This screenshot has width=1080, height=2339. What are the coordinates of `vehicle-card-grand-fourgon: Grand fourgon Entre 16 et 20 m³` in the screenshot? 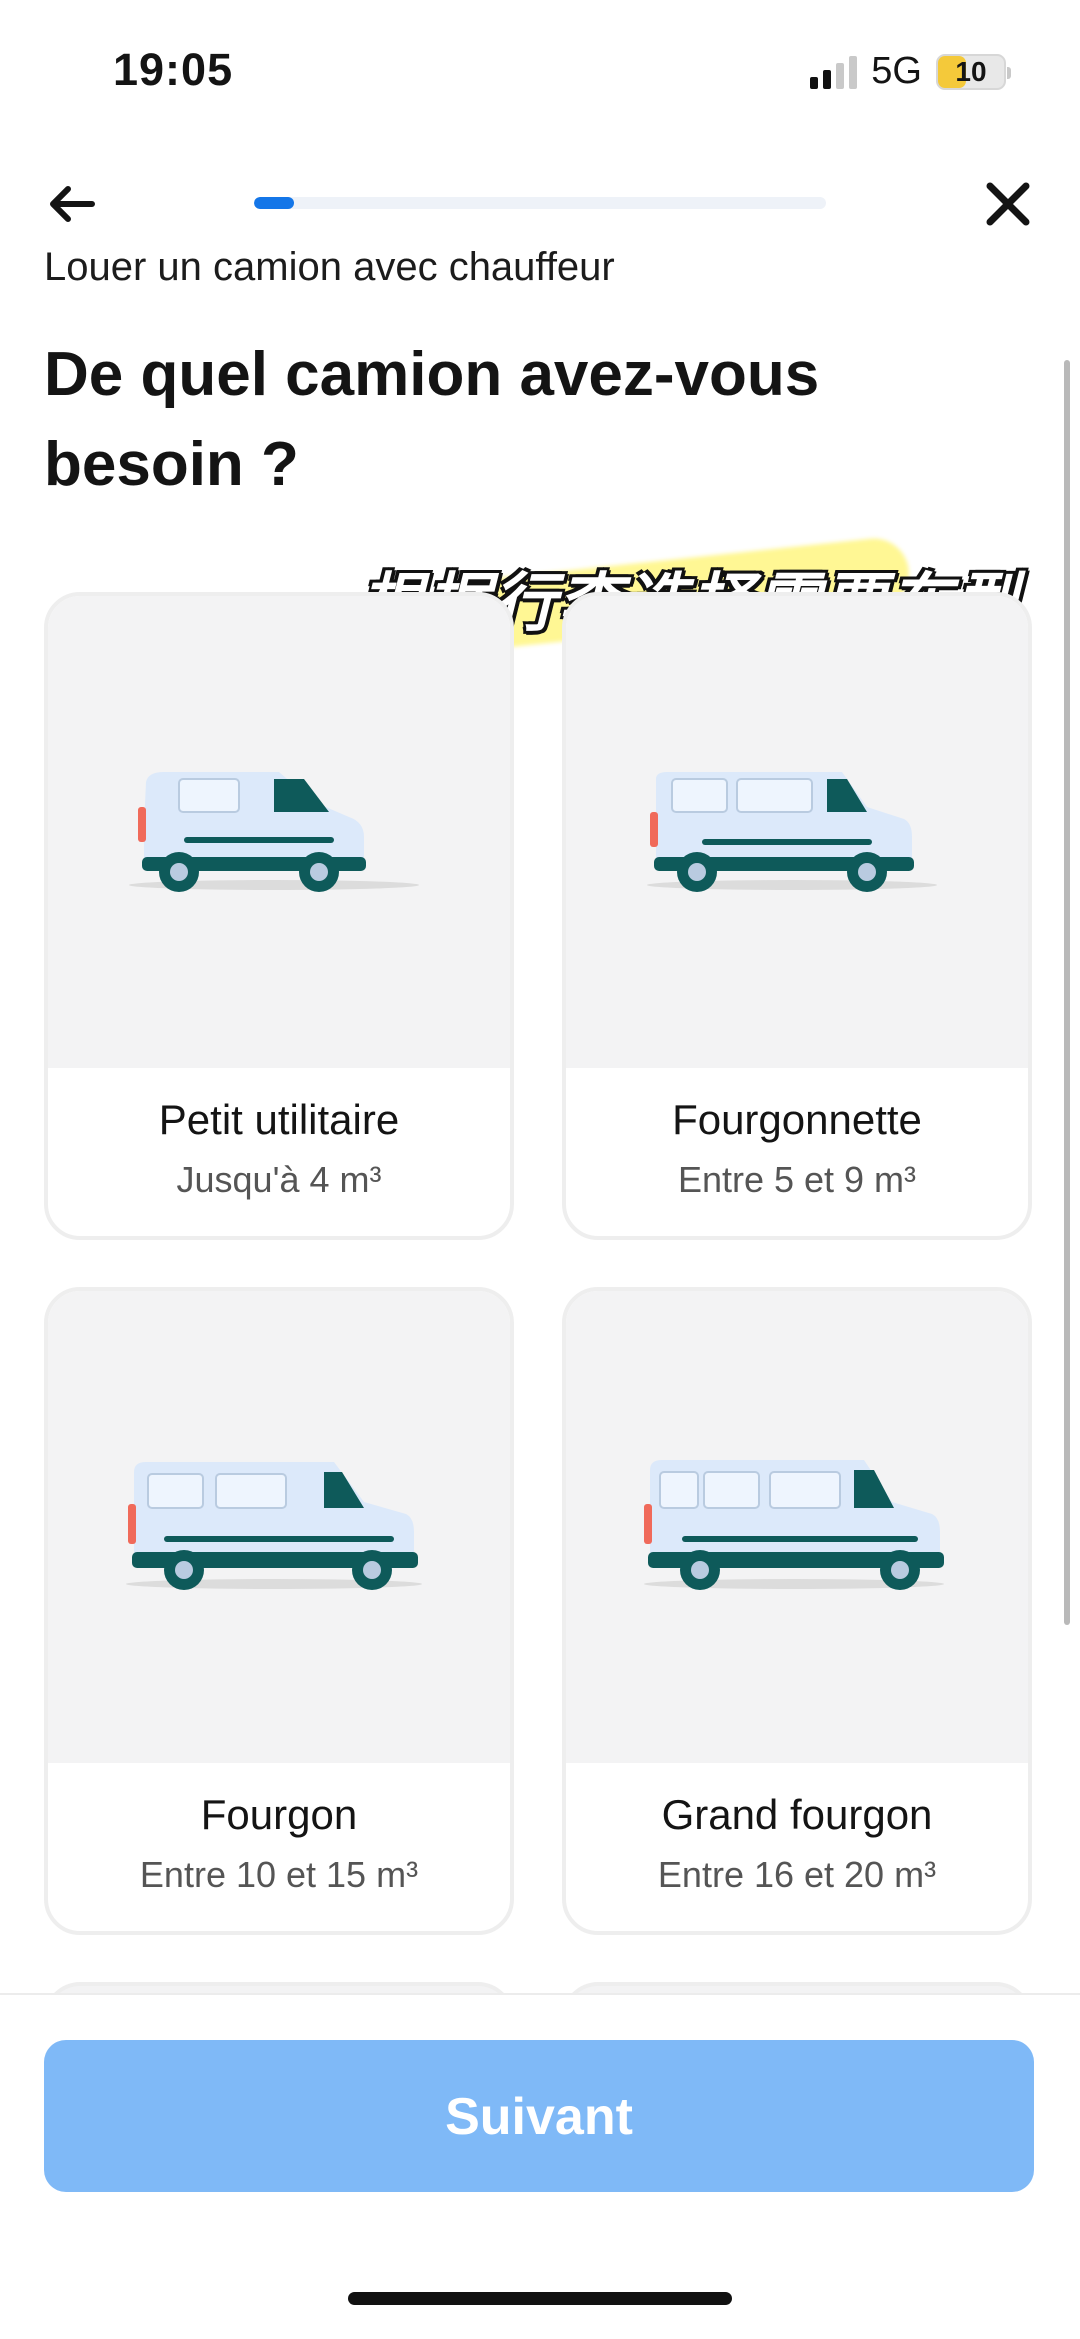 It's located at (797, 1611).